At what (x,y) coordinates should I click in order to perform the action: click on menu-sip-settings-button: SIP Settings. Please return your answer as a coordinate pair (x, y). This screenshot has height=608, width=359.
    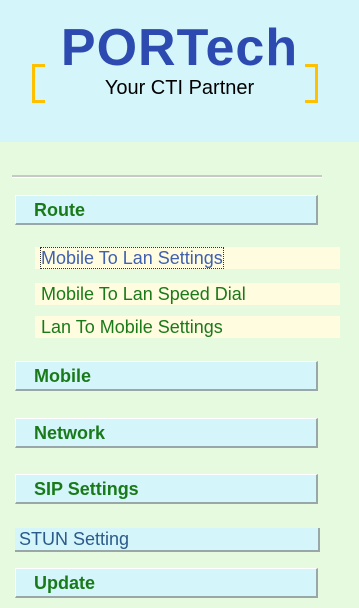
    Looking at the image, I should click on (166, 489).